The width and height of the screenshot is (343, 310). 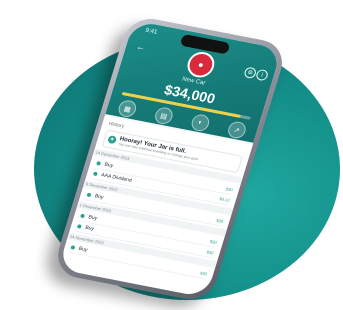 What do you see at coordinates (236, 130) in the screenshot?
I see `performance-icon: ↗` at bounding box center [236, 130].